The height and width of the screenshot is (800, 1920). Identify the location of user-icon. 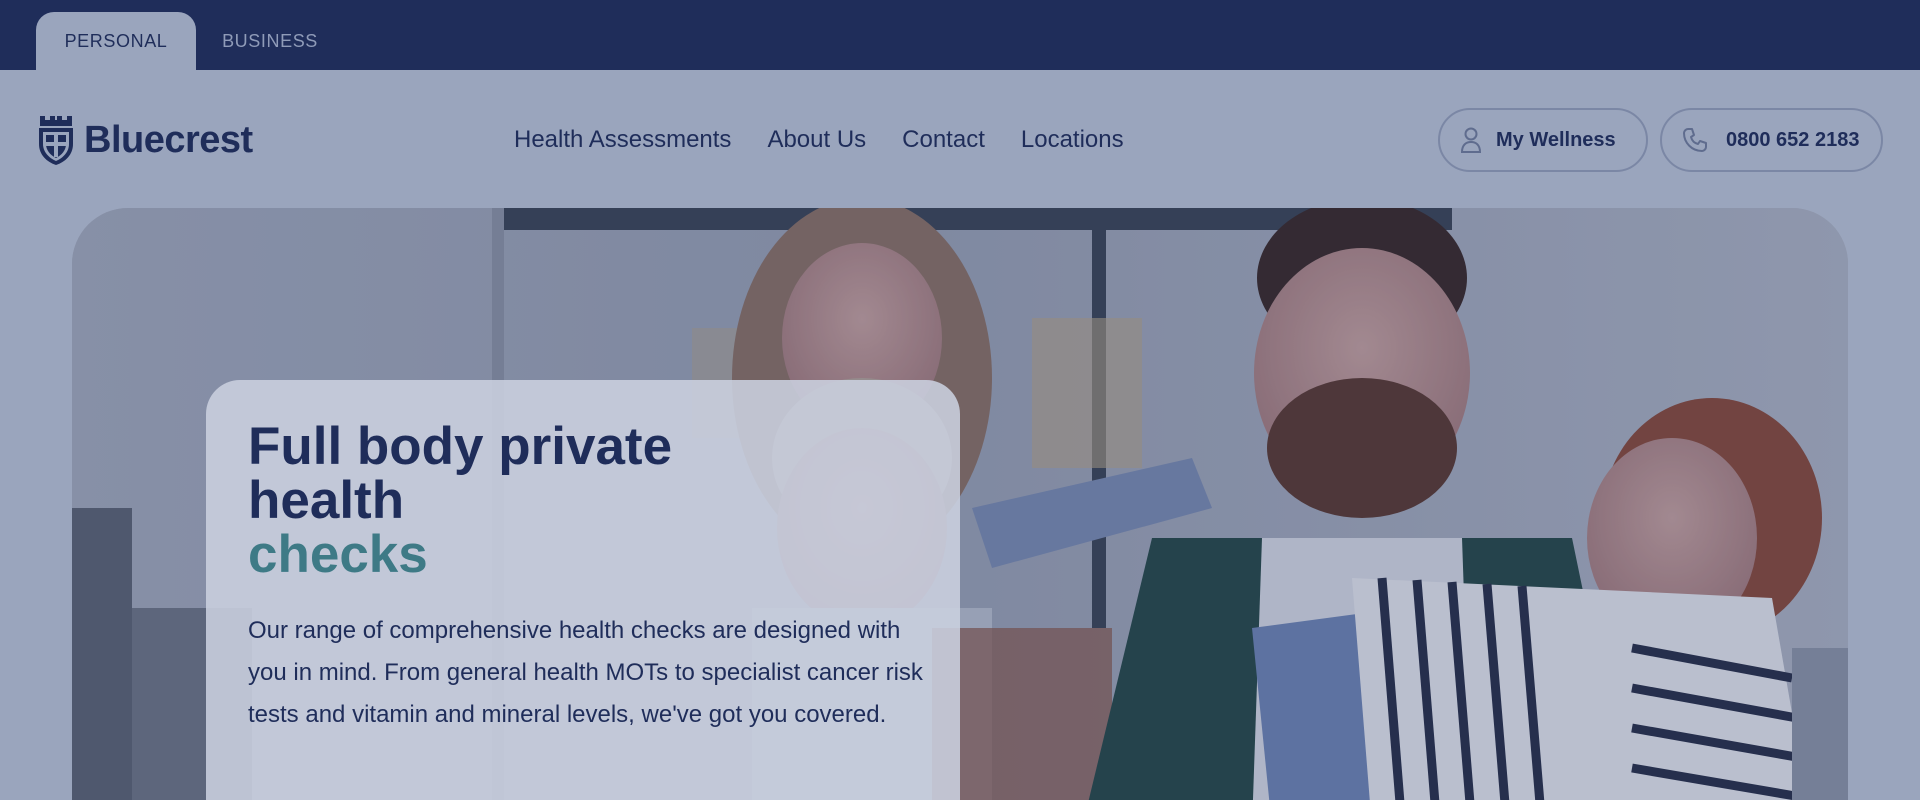
(1471, 140).